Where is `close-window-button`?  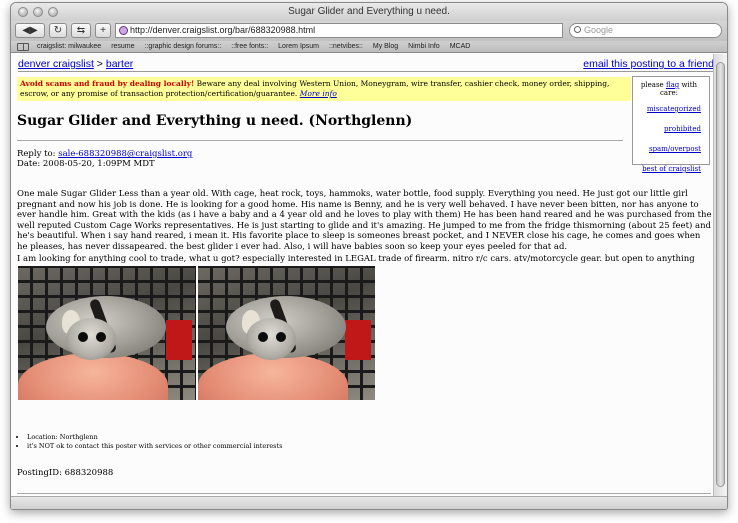 close-window-button is located at coordinates (23, 12).